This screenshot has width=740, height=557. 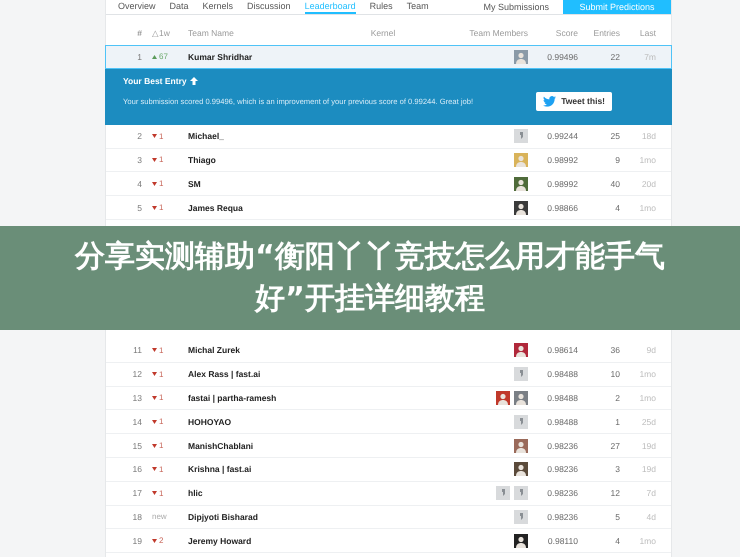 I want to click on leaderboard-row: 5 1 James Requa 0.98866 4 1mo, so click(x=388, y=208).